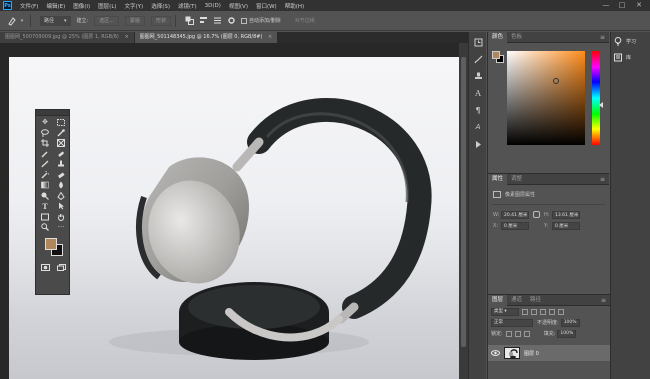 The height and width of the screenshot is (379, 650). I want to click on menu-window: 窗口(W), so click(266, 6).